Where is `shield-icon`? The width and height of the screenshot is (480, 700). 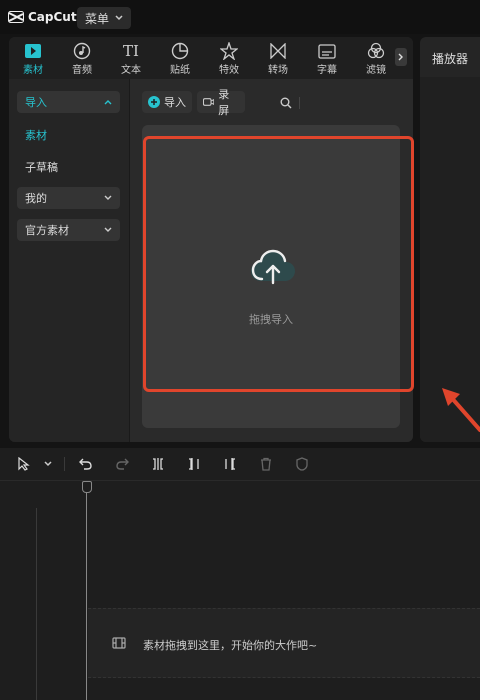 shield-icon is located at coordinates (302, 464).